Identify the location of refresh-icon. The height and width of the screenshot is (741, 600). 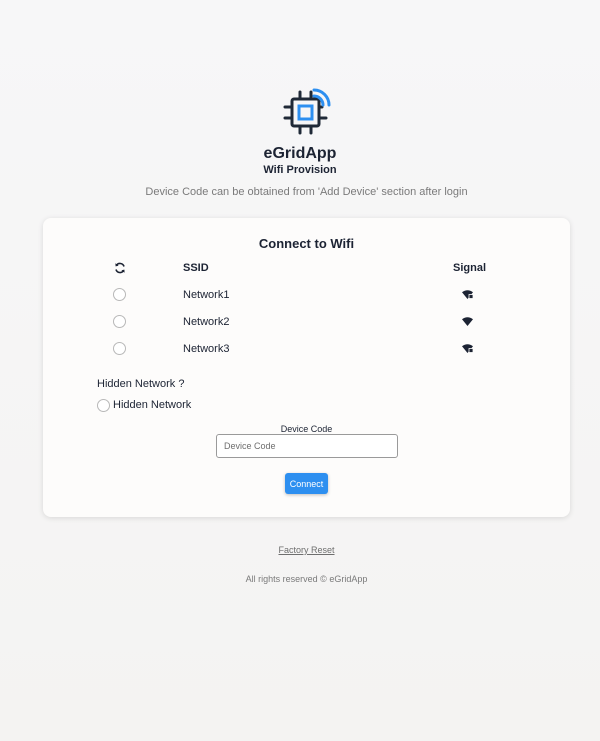
(120, 268).